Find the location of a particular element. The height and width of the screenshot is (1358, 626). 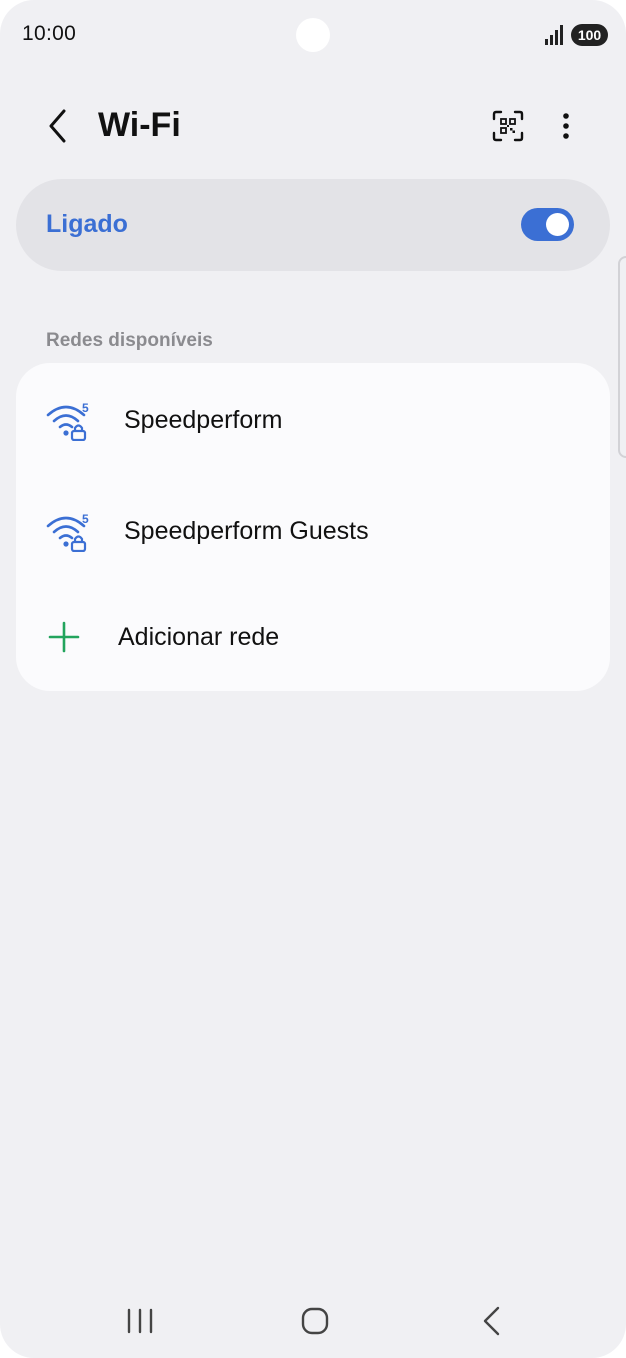

wifi-toggle is located at coordinates (547, 224).